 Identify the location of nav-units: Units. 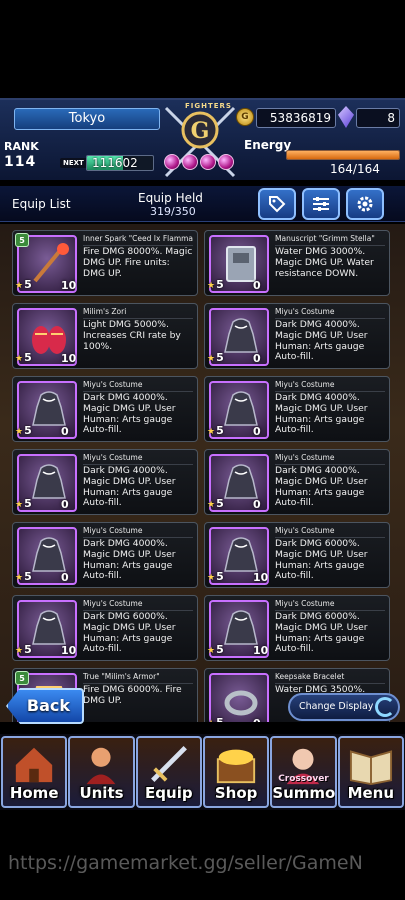
(101, 772).